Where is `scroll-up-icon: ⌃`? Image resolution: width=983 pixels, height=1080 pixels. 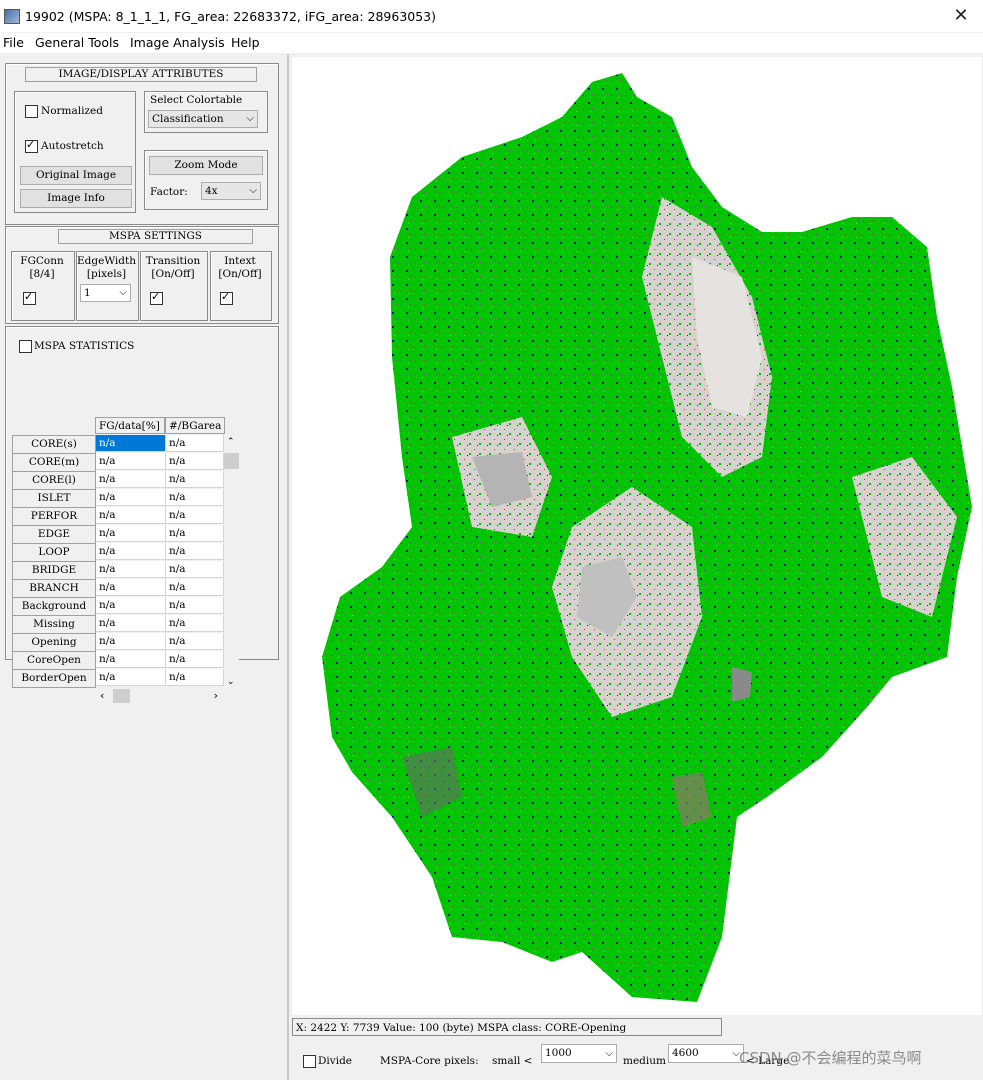 scroll-up-icon: ⌃ is located at coordinates (231, 442).